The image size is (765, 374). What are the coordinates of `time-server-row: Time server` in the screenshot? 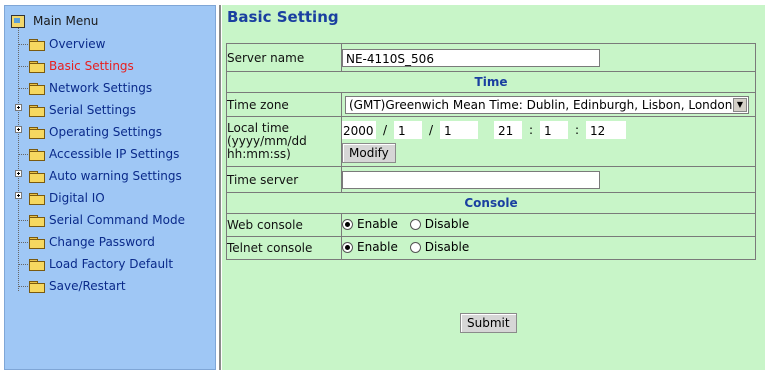 It's located at (491, 179).